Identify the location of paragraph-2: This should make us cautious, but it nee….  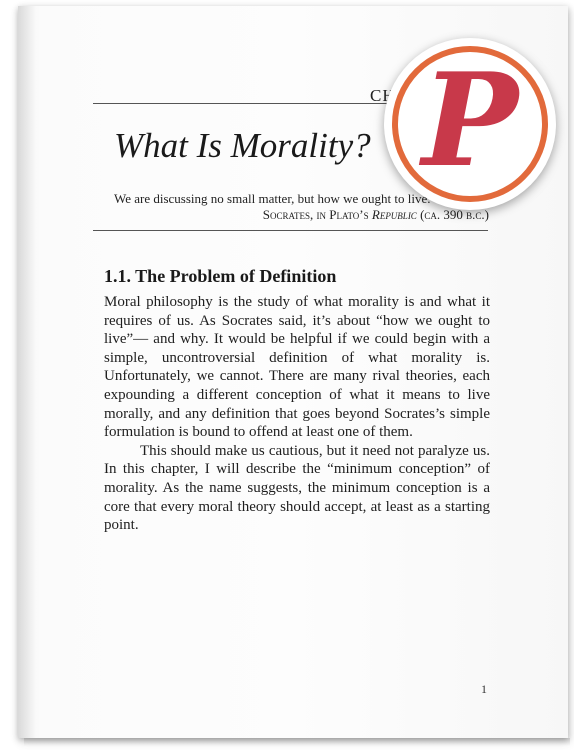
(297, 488).